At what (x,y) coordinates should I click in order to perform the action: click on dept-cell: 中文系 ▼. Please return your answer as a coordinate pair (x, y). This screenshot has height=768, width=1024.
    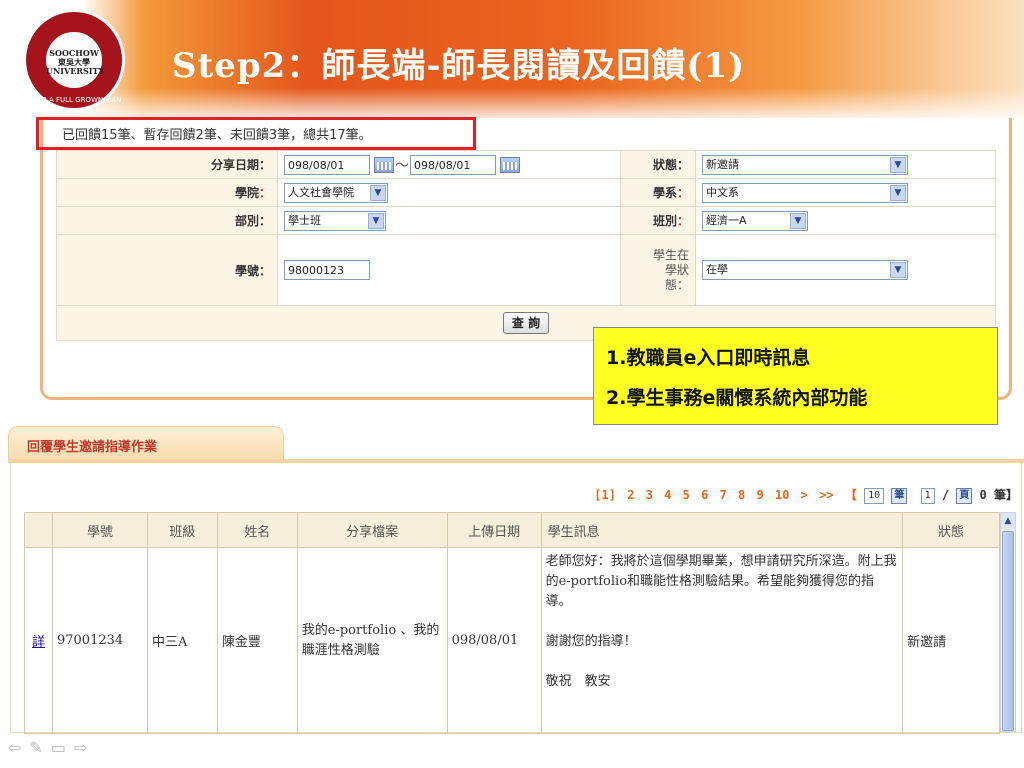
    Looking at the image, I should click on (845, 192).